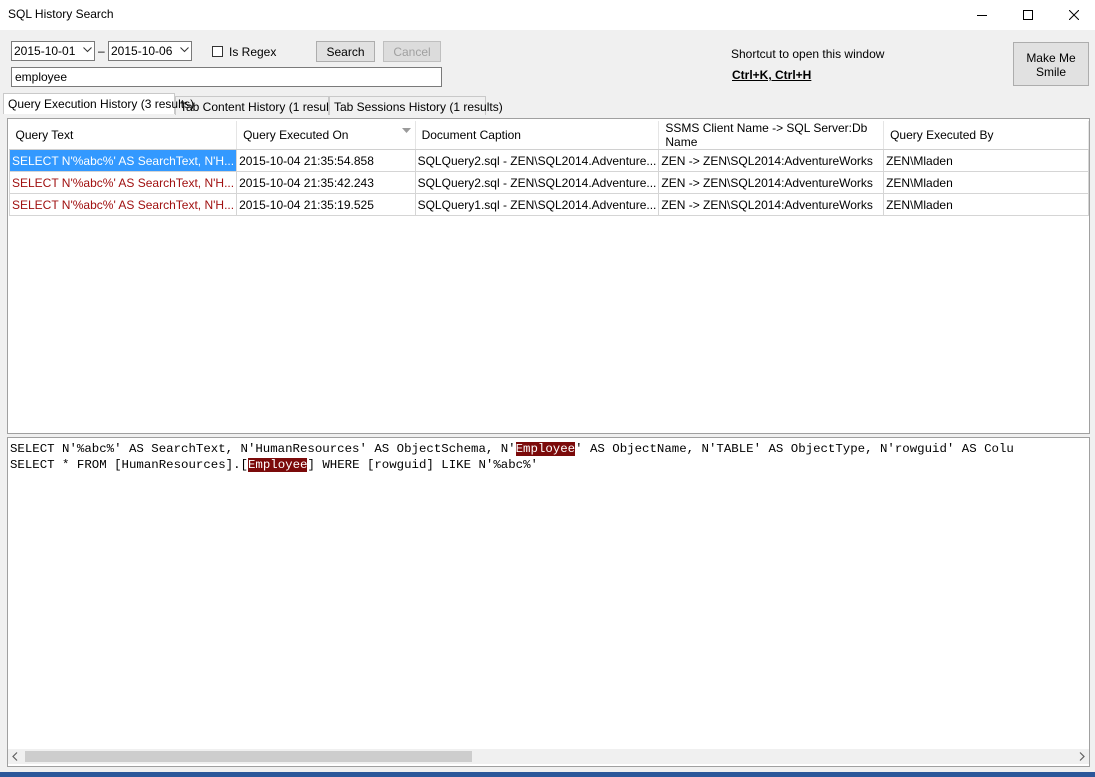 The width and height of the screenshot is (1095, 777). I want to click on date-from-value: 2015-10-01, so click(45, 51).